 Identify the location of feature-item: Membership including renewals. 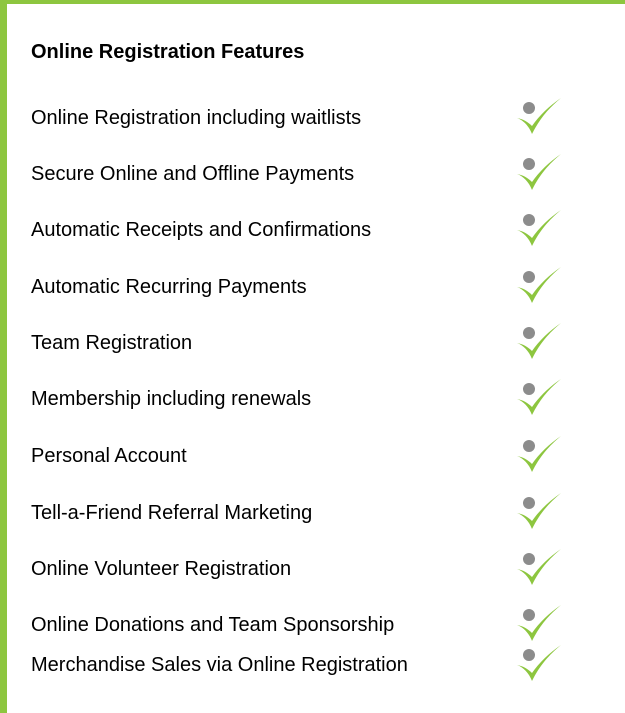
(311, 399).